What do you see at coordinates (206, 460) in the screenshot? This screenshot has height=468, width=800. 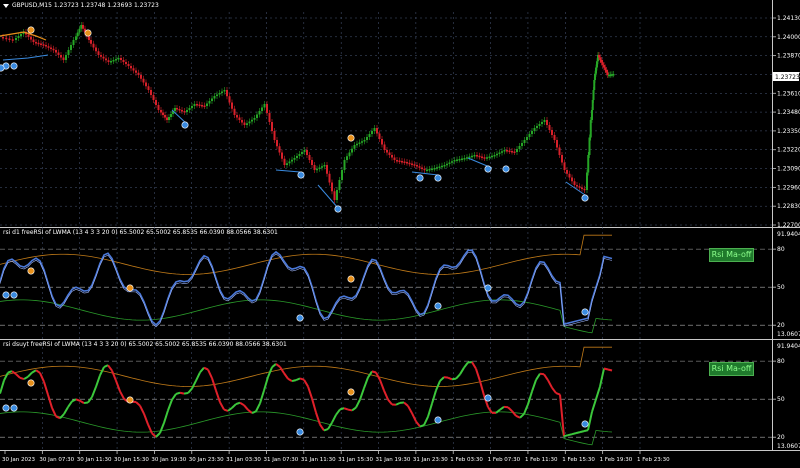 I see `time-axis-label: 30 Jan 23:30` at bounding box center [206, 460].